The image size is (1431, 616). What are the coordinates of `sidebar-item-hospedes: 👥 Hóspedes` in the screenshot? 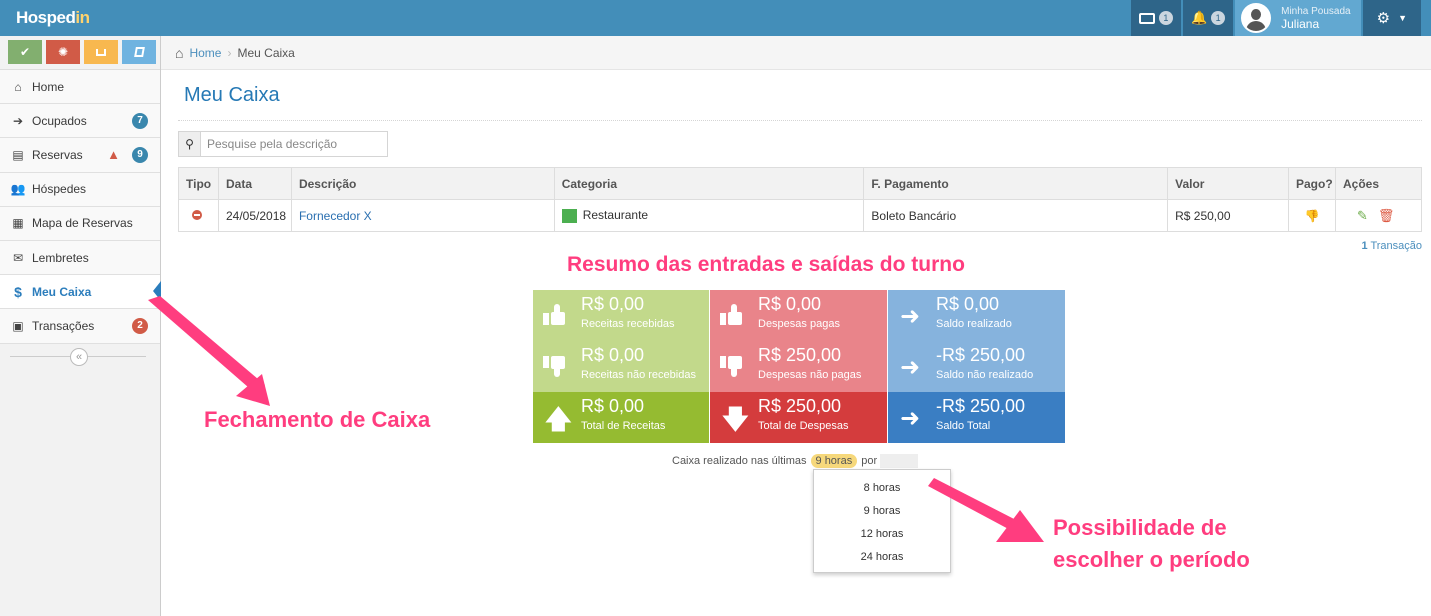 It's located at (80, 189).